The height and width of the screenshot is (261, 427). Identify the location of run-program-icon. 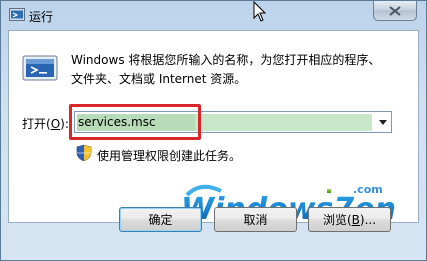
(40, 68).